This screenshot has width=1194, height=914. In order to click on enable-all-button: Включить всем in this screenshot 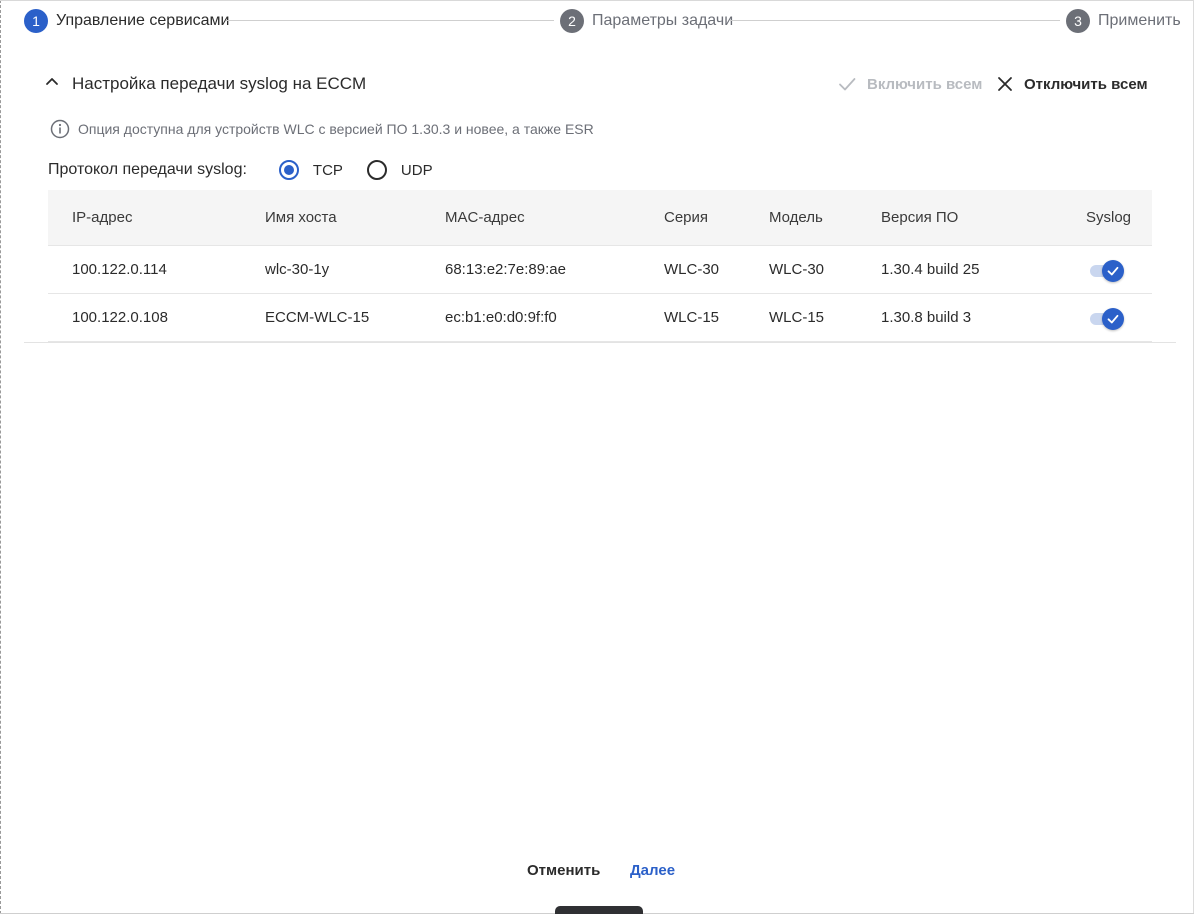, I will do `click(909, 84)`.